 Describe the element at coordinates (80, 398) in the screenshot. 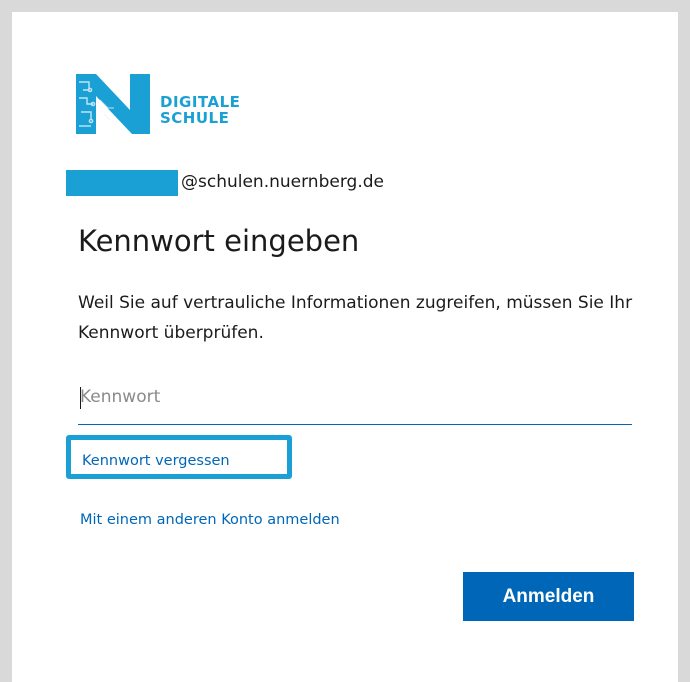

I see `text-caret` at that location.